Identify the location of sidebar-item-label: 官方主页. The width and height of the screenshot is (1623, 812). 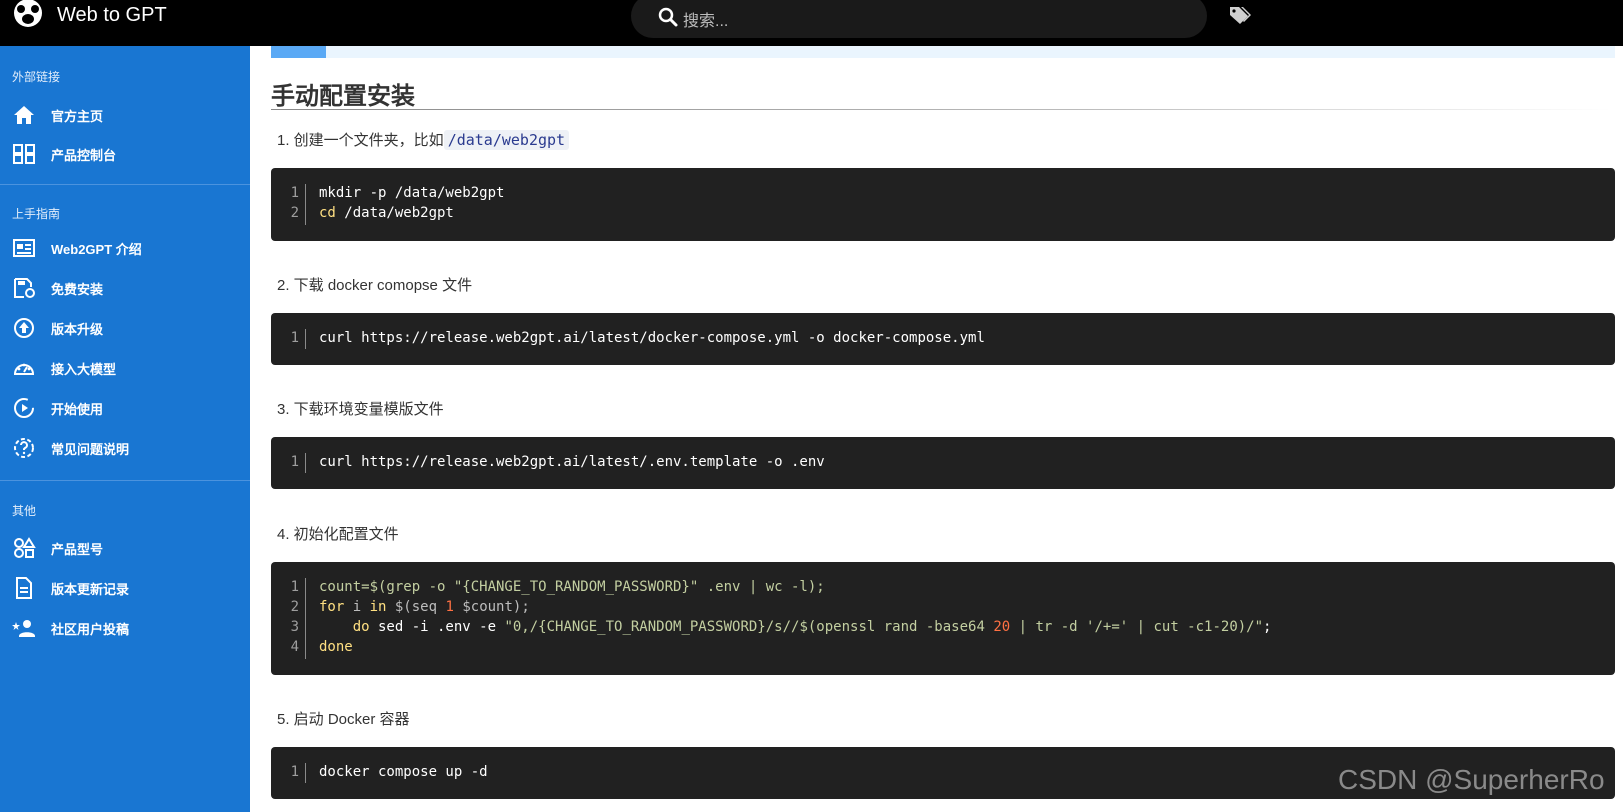
(77, 116).